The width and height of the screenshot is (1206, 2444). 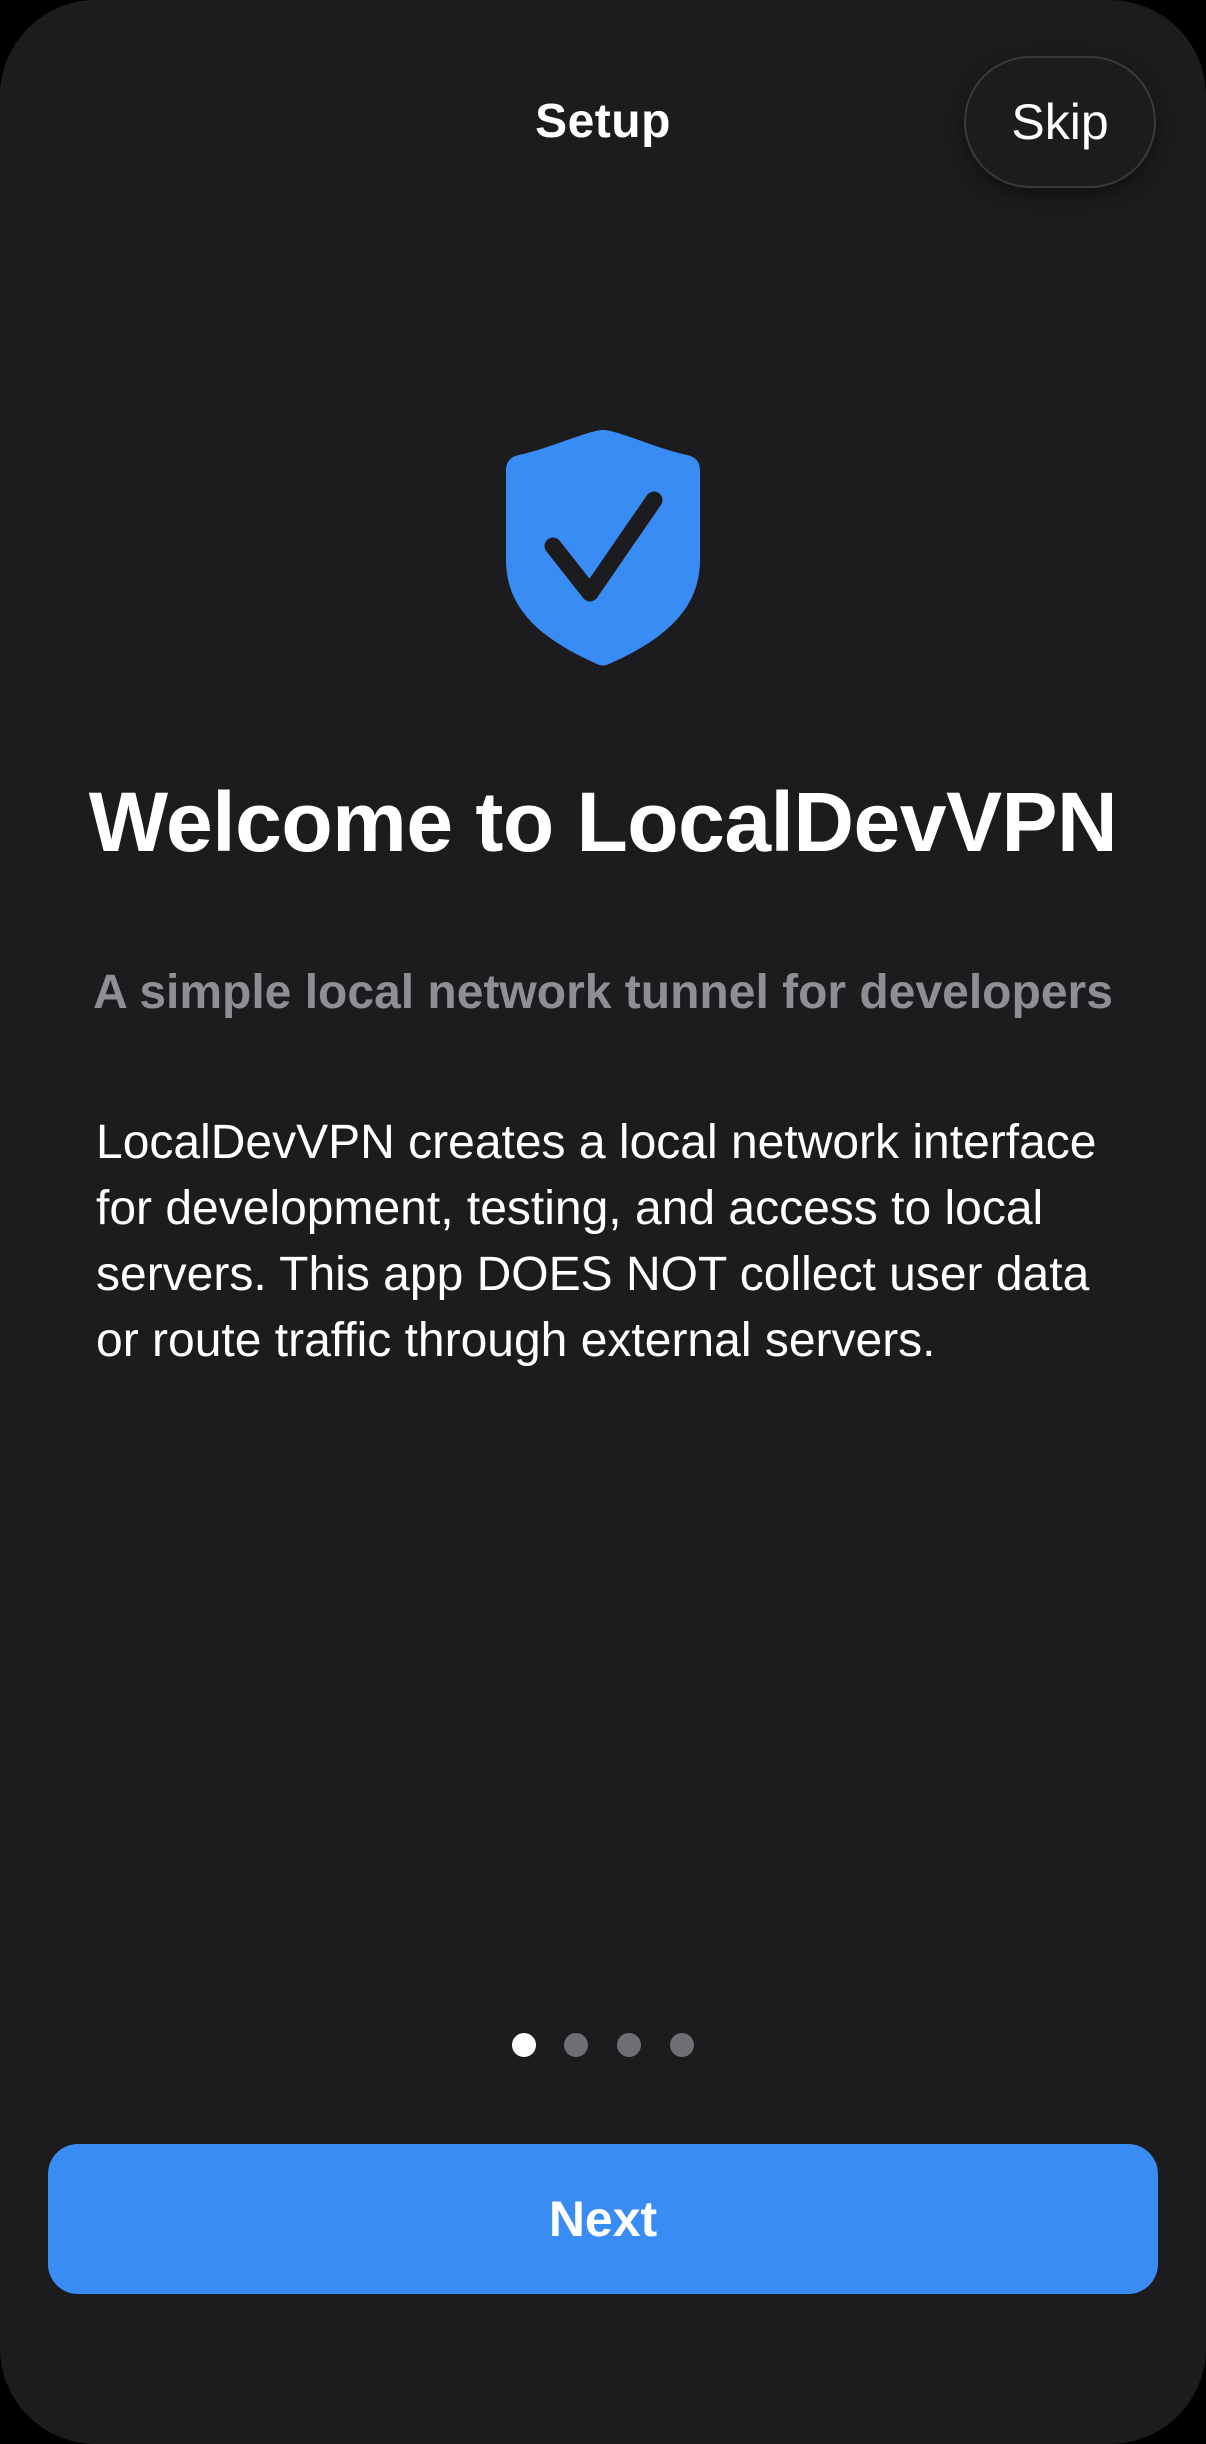 I want to click on shield-shape, so click(x=603, y=548).